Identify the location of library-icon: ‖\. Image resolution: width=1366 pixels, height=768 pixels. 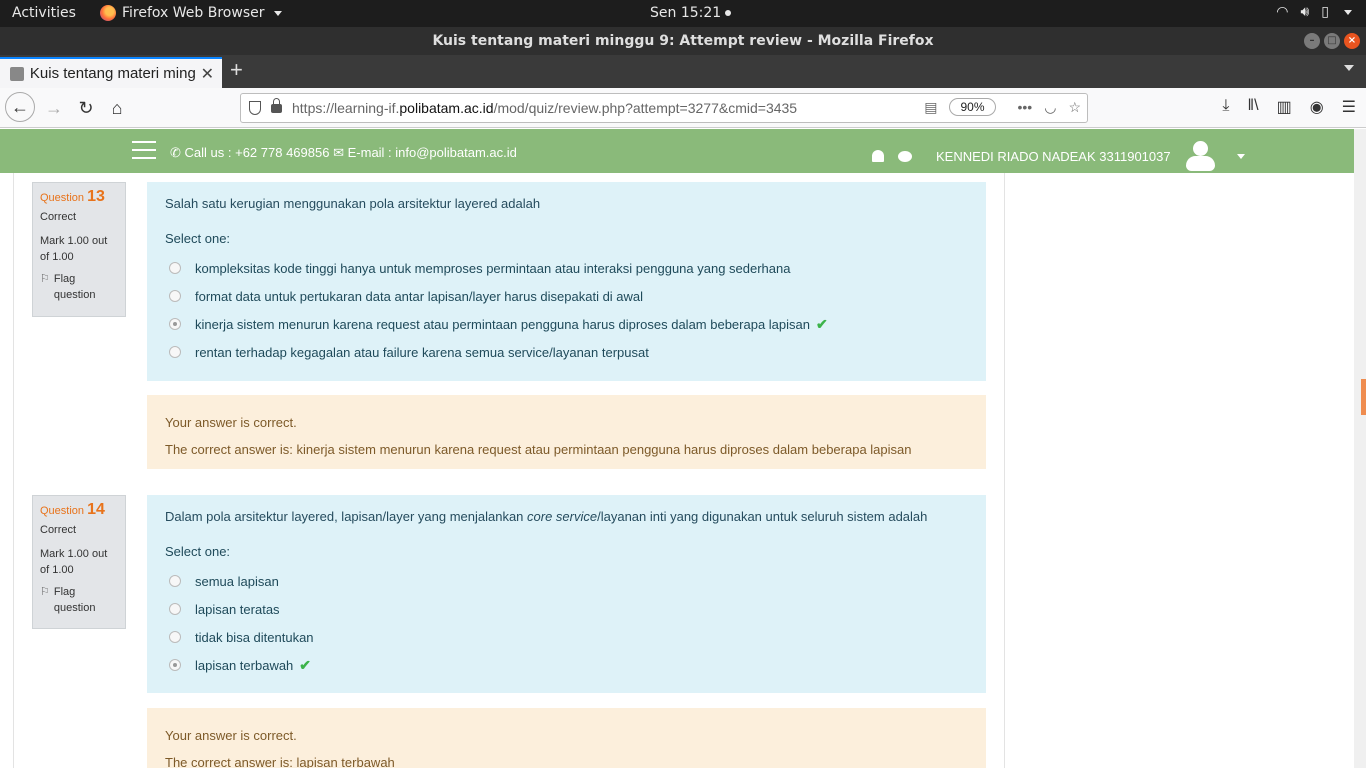
(1253, 107).